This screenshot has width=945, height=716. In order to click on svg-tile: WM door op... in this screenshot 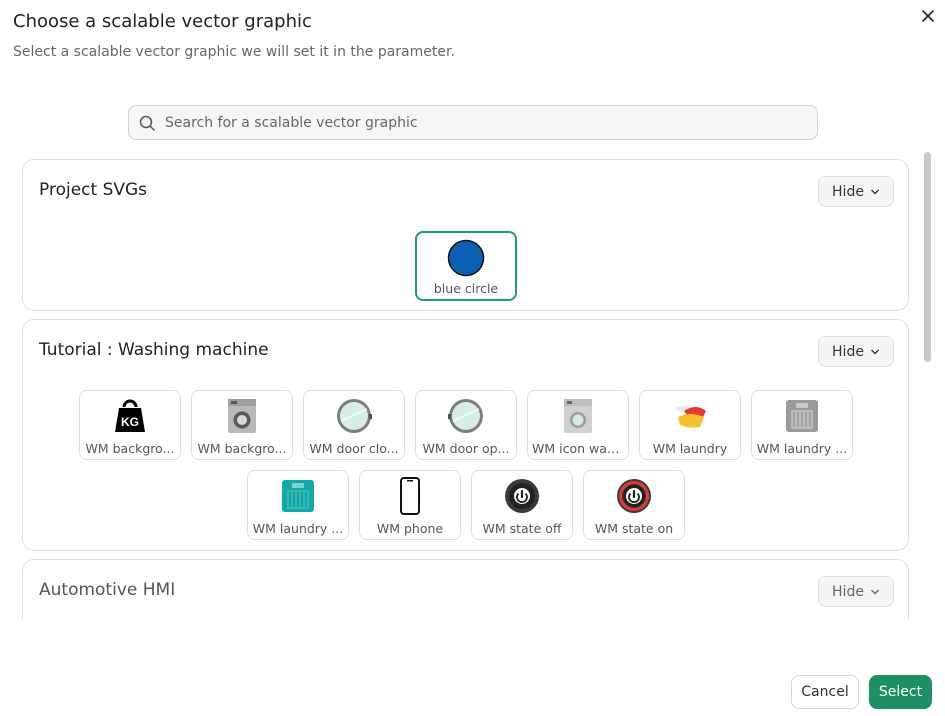, I will do `click(466, 425)`.